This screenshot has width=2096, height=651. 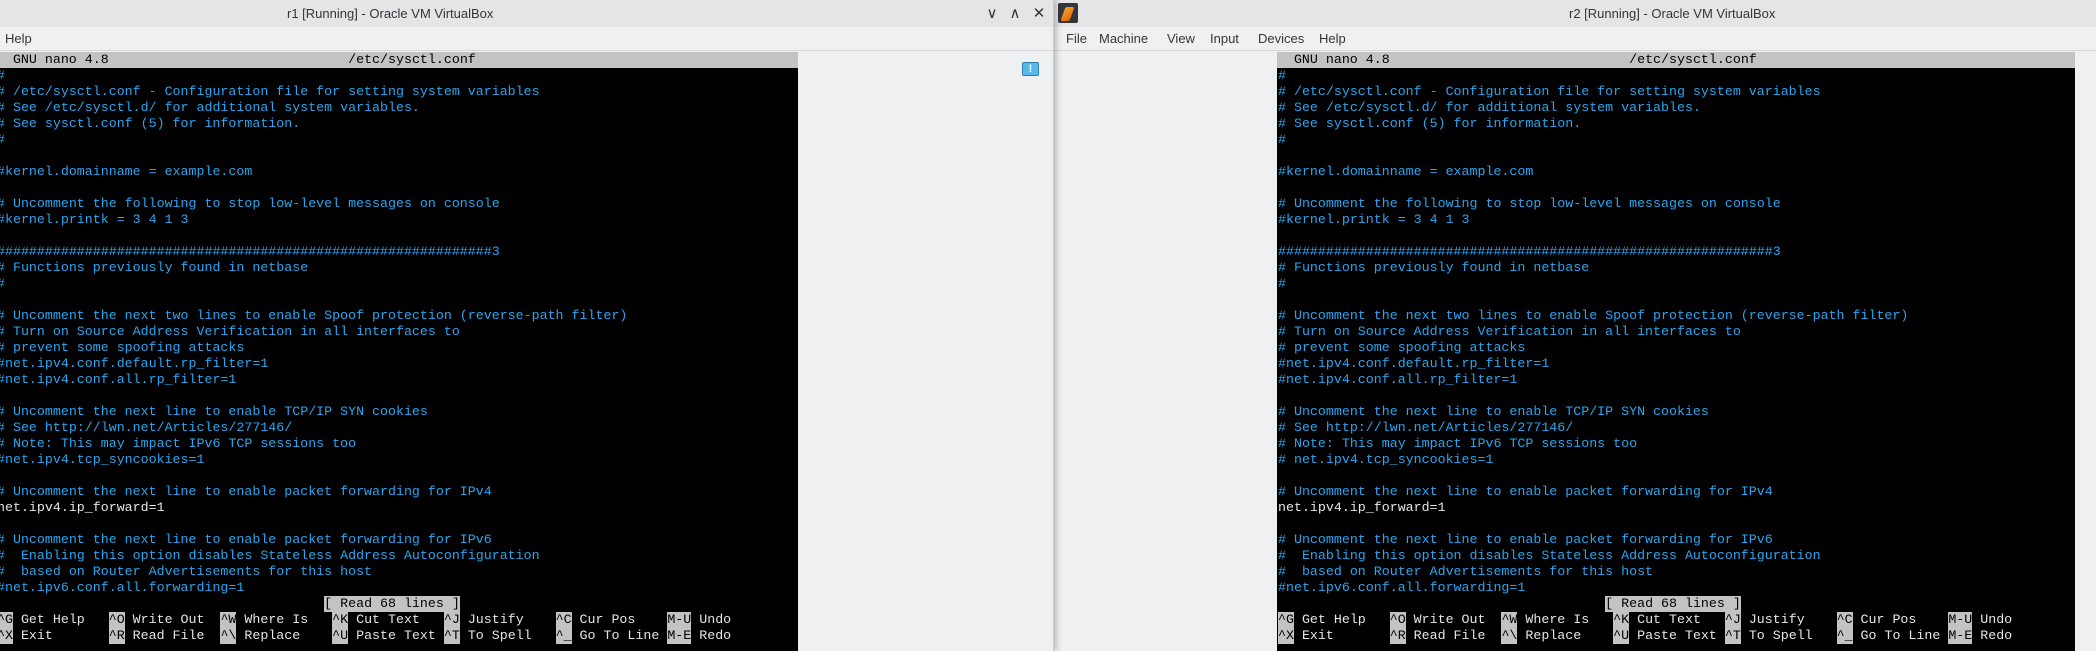 I want to click on notification-icon: !, so click(x=1030, y=69).